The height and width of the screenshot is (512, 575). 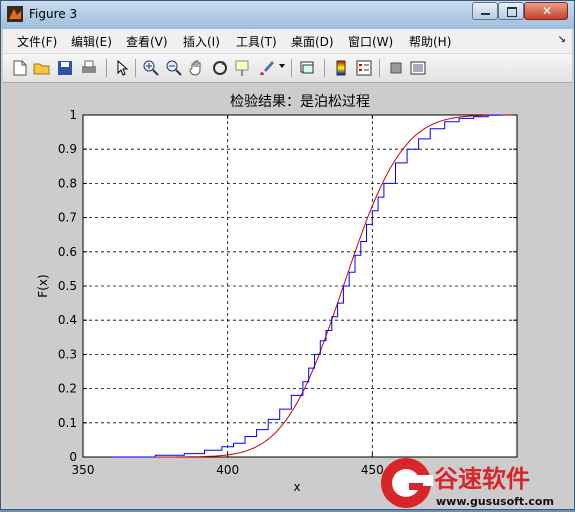 What do you see at coordinates (296, 487) in the screenshot?
I see `x-axis-label: x` at bounding box center [296, 487].